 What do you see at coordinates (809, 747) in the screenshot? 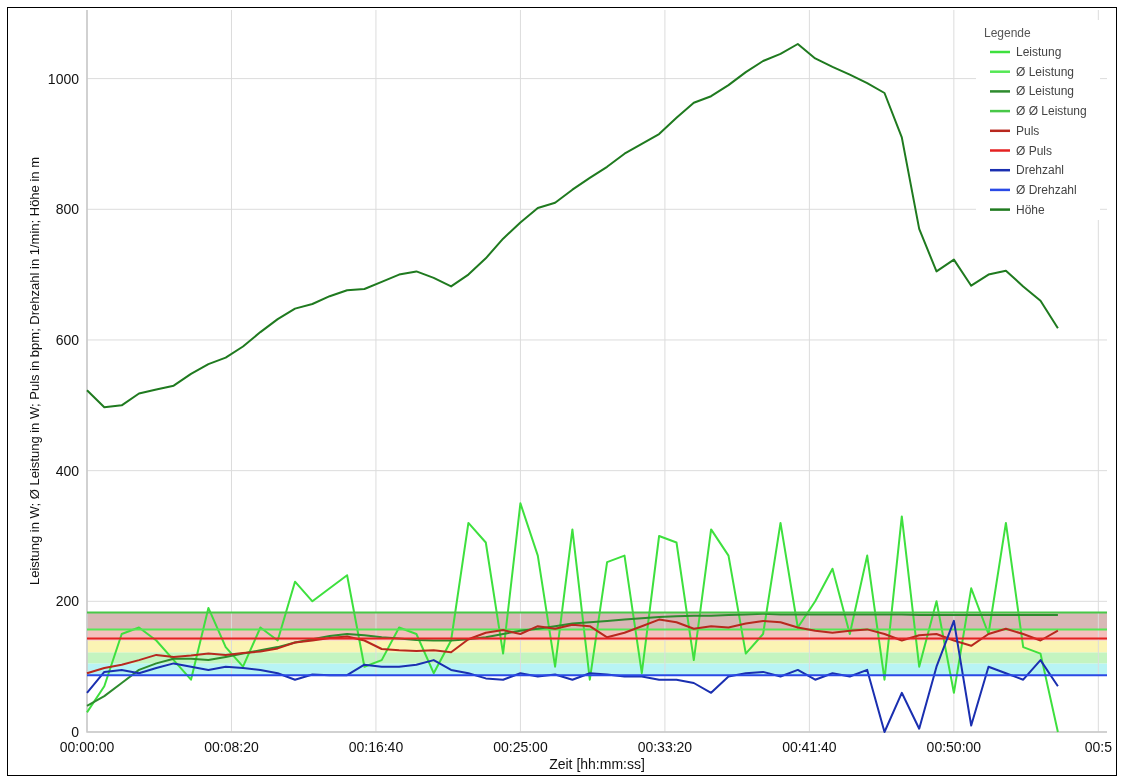
I see `axis-tick-label: 00:41:40` at bounding box center [809, 747].